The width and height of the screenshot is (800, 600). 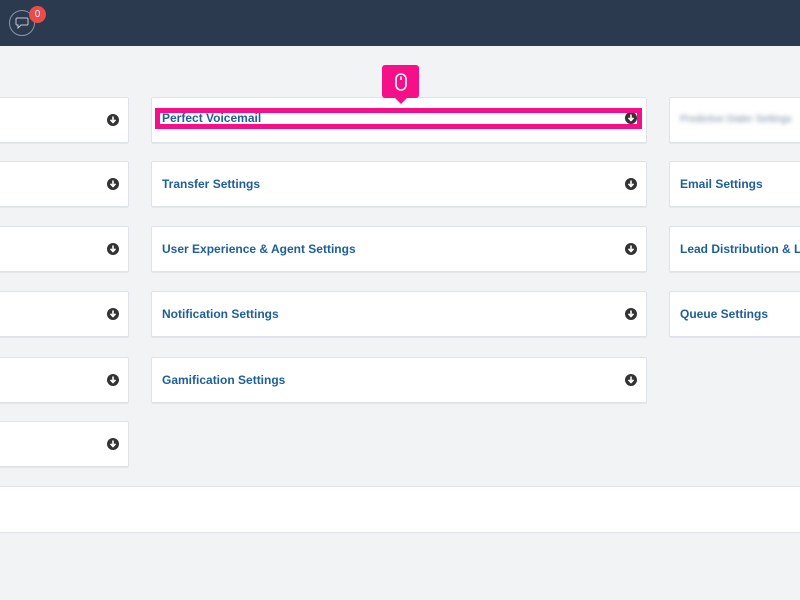 I want to click on settings-card-email-settings: Email Settings, so click(x=734, y=184).